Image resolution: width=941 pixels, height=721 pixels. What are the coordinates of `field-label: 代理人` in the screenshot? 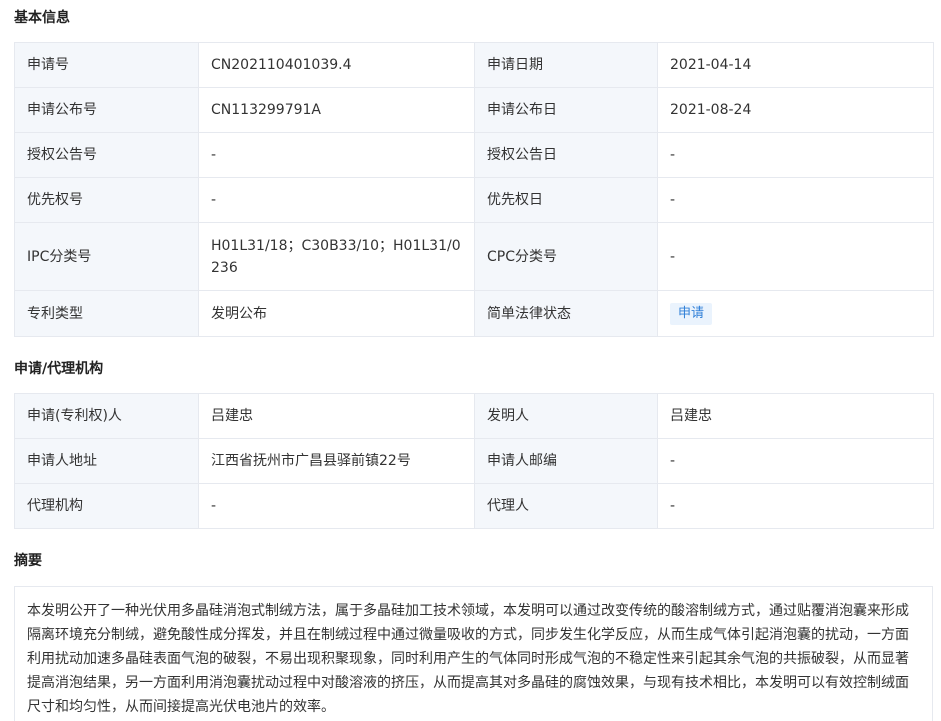 It's located at (566, 506).